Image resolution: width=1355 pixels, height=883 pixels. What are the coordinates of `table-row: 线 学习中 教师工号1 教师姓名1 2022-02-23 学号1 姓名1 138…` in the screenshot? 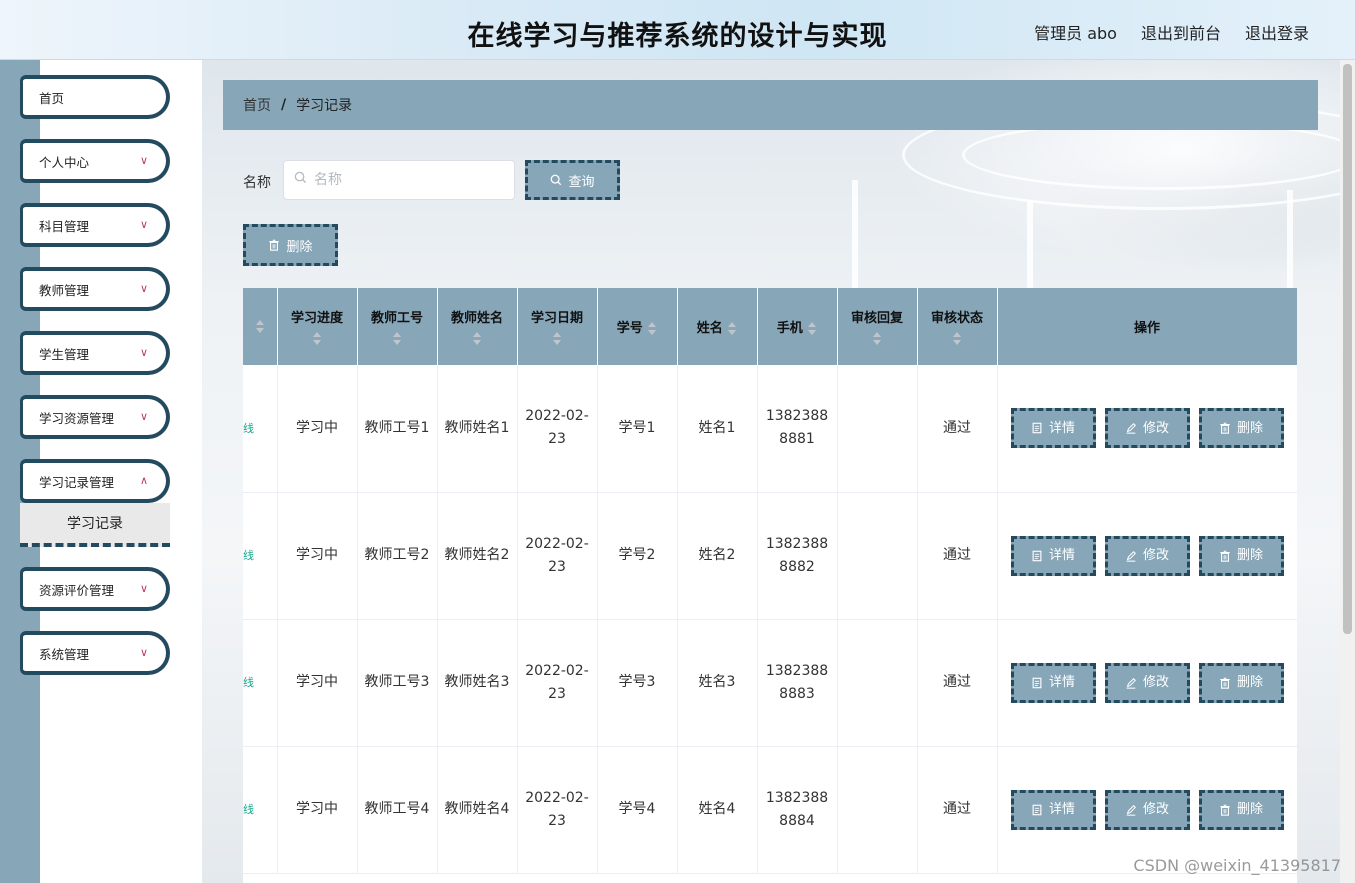 It's located at (770, 429).